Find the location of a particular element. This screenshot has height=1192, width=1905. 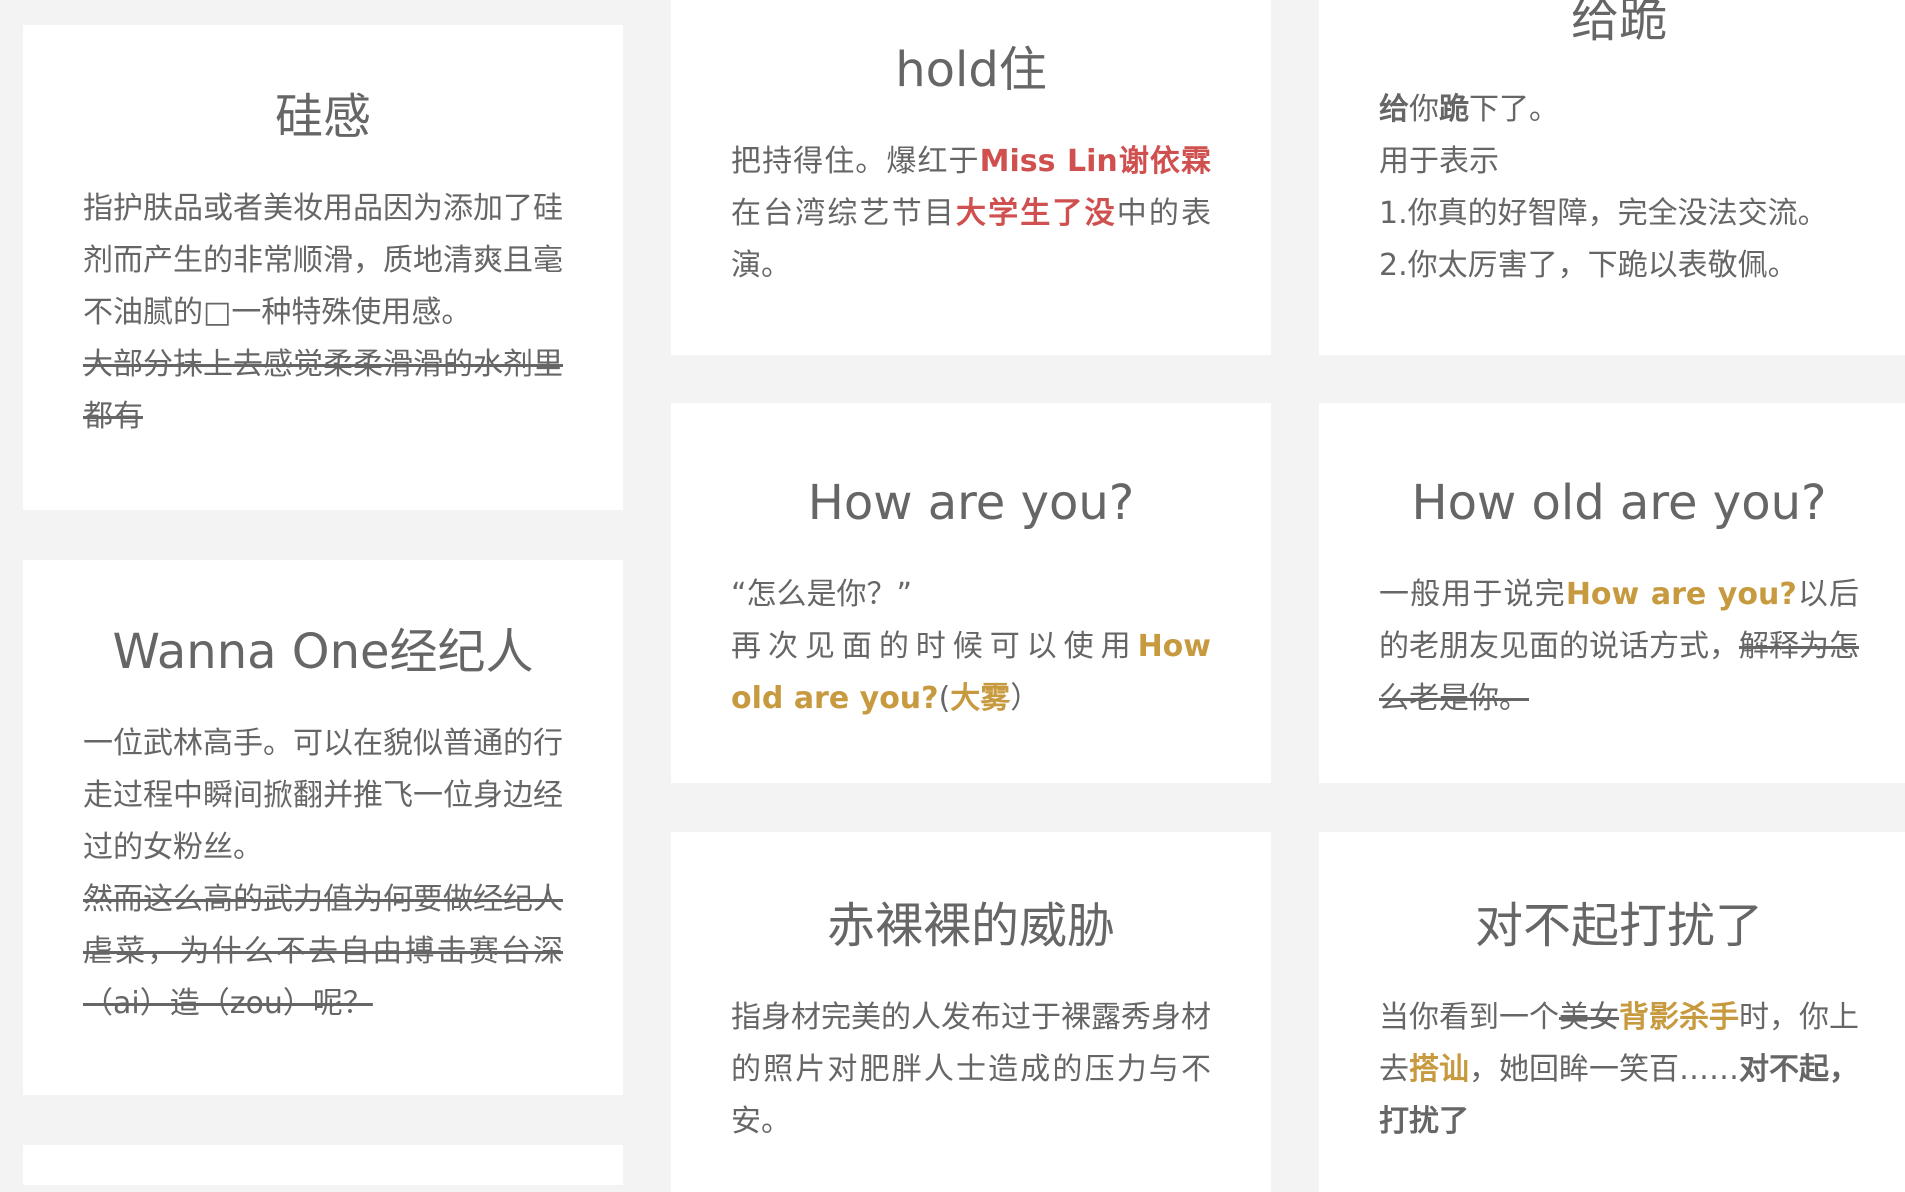

body-text: 2.你太厉害了，下跪以表敬佩。 is located at coordinates (1588, 265).